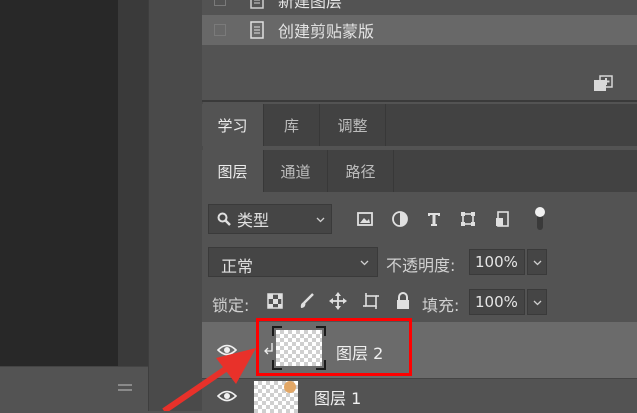  Describe the element at coordinates (296, 171) in the screenshot. I see `tab-channels: 通道` at that location.